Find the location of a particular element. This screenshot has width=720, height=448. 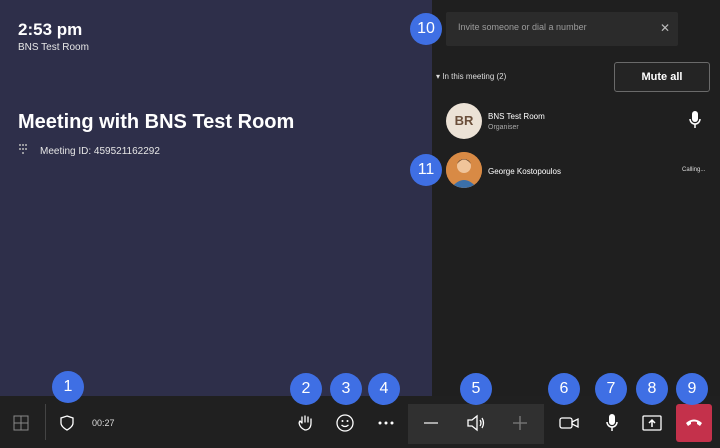

in-meeting-label: In this meeting (2) is located at coordinates (474, 76).